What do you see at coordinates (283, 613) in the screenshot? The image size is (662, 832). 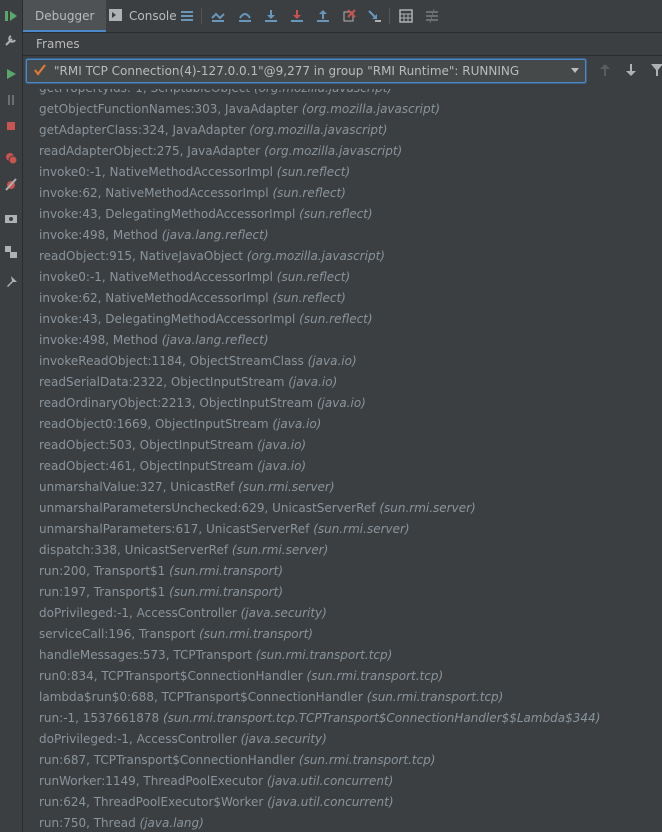 I see `frame-package: (java.security)` at bounding box center [283, 613].